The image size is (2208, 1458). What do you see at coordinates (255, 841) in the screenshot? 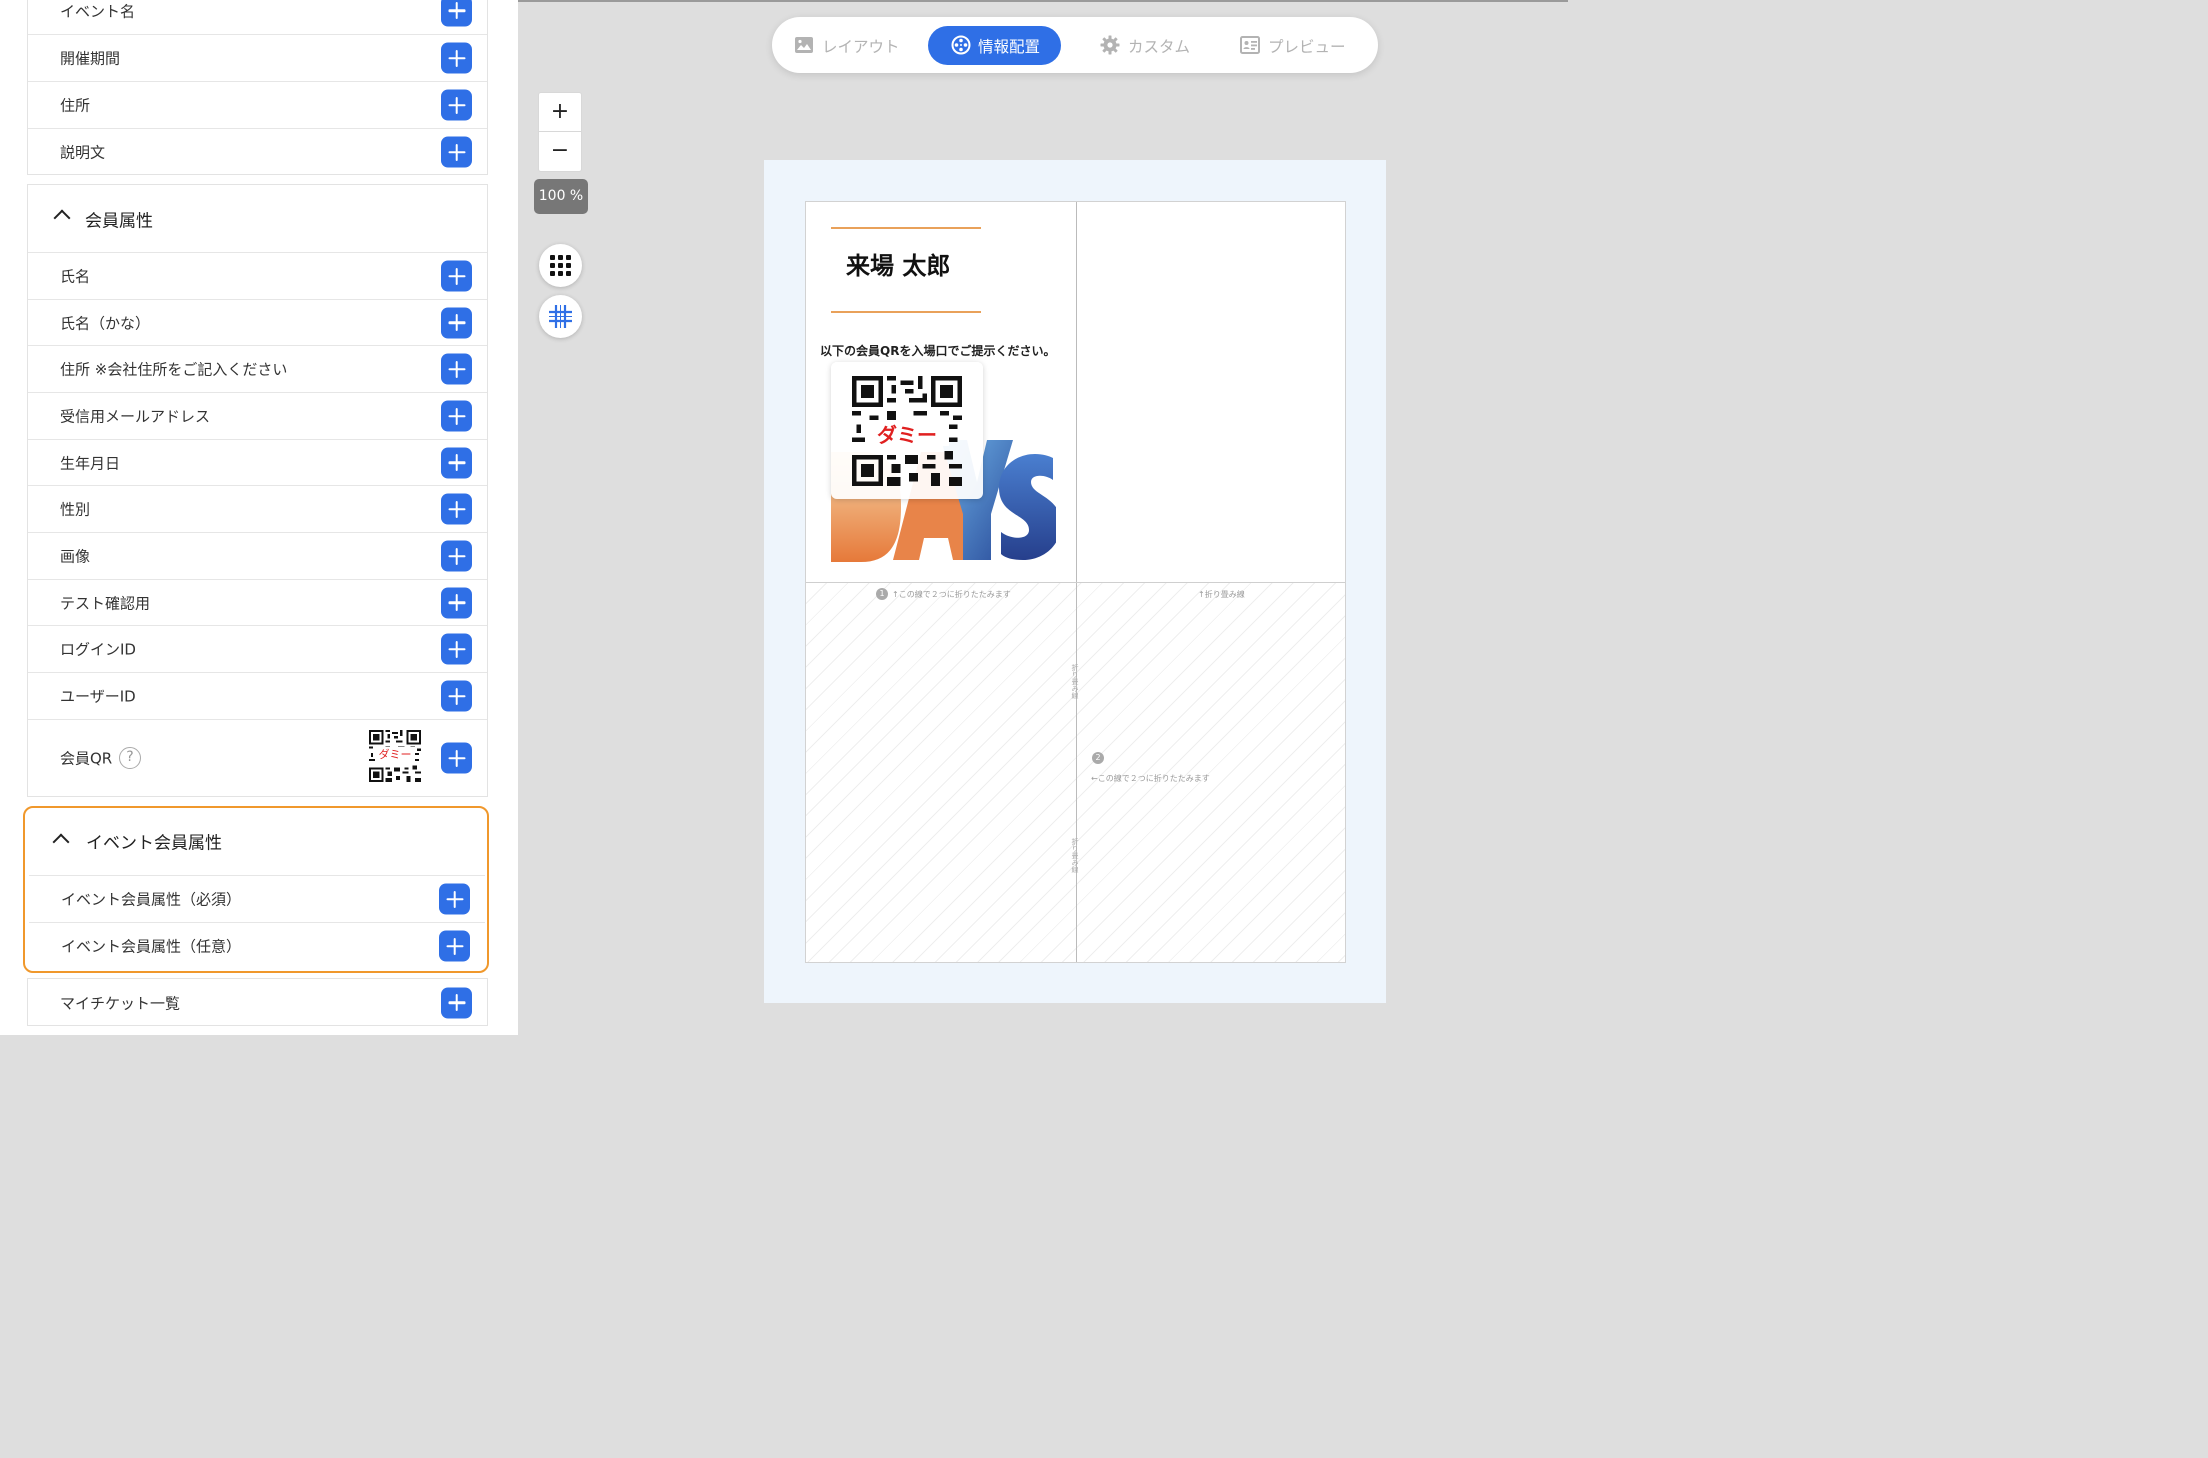
I see `section-header-event-member-attributes: イベント会員属性` at bounding box center [255, 841].